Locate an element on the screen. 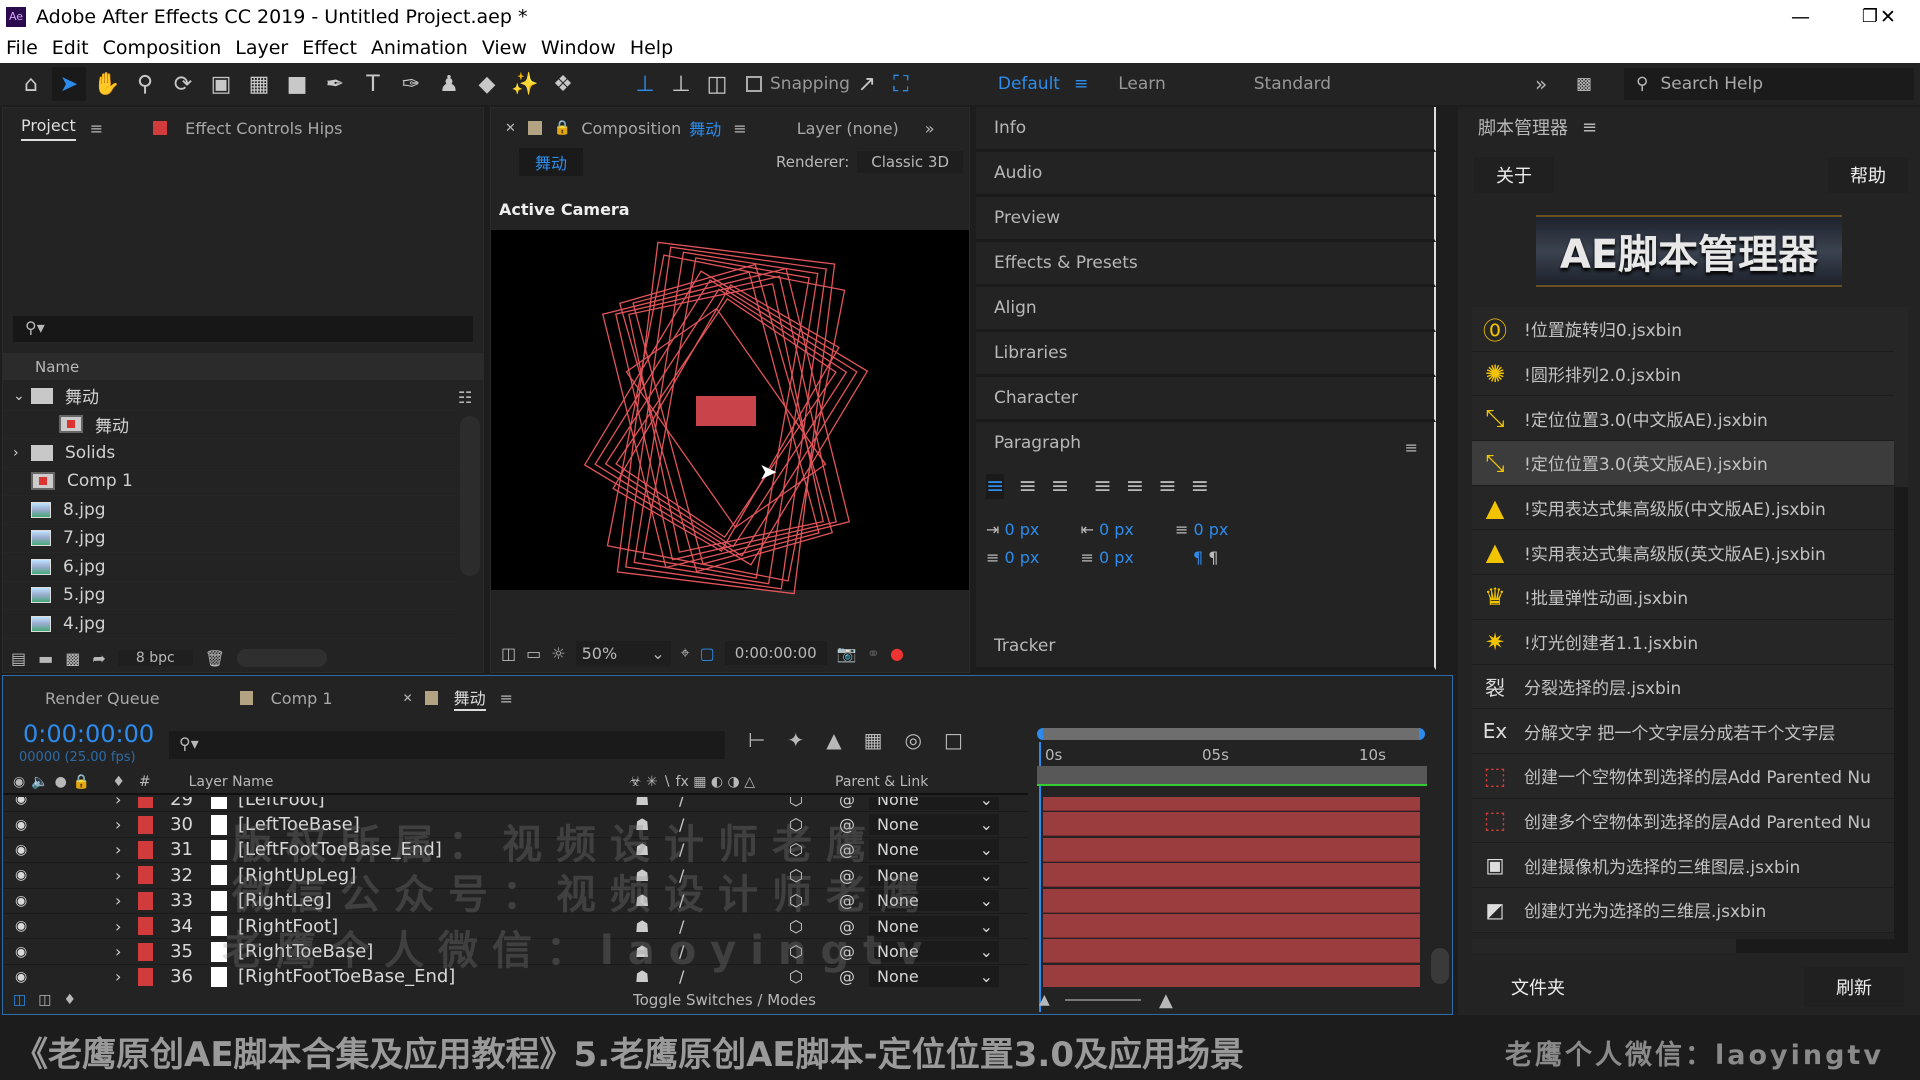 This screenshot has width=1920, height=1080. layer-switches-icon: ◫ is located at coordinates (19, 1000).